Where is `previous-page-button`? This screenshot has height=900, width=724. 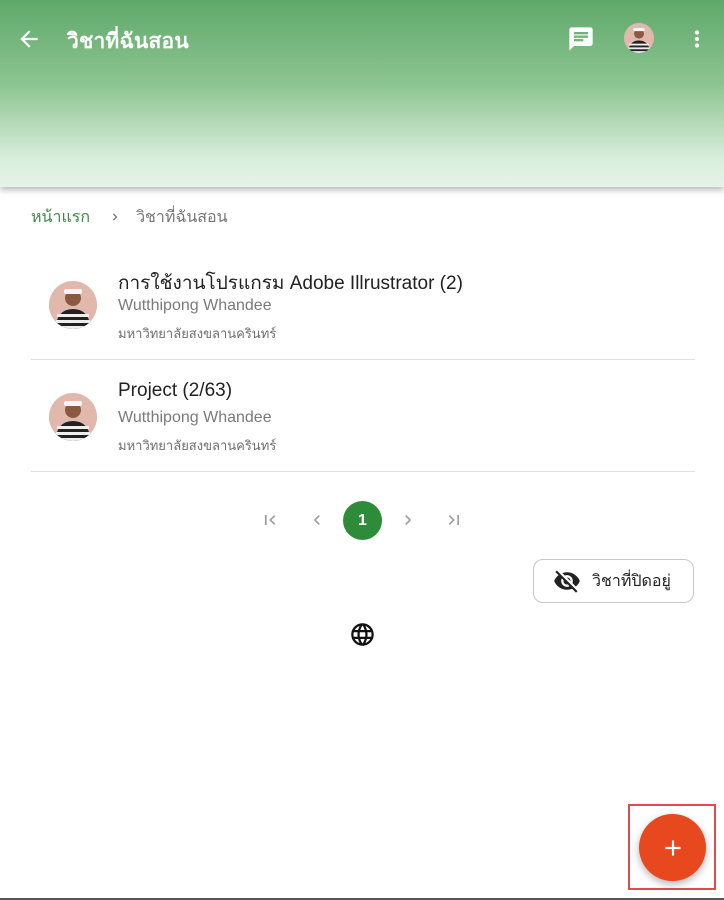
previous-page-button is located at coordinates (317, 520).